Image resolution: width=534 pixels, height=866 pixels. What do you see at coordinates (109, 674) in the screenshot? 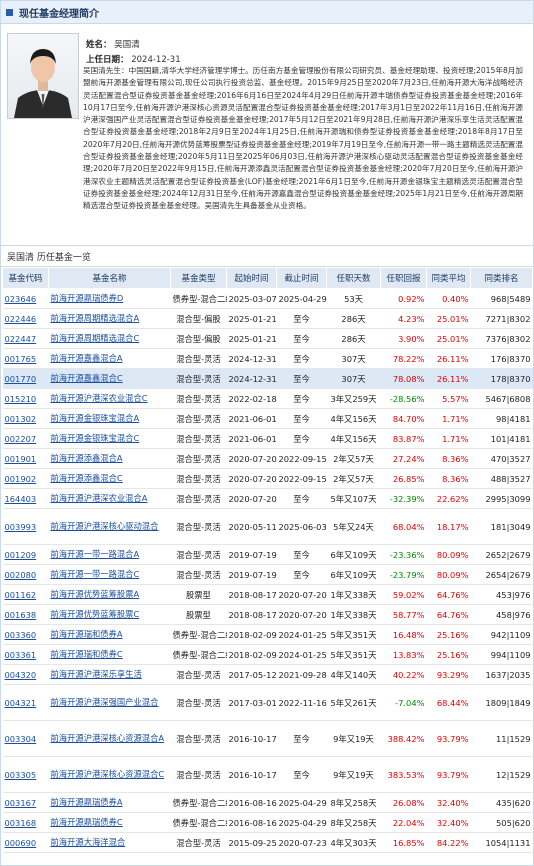
I see `fund-name-link: 前海开源沪港深乐享生活` at bounding box center [109, 674].